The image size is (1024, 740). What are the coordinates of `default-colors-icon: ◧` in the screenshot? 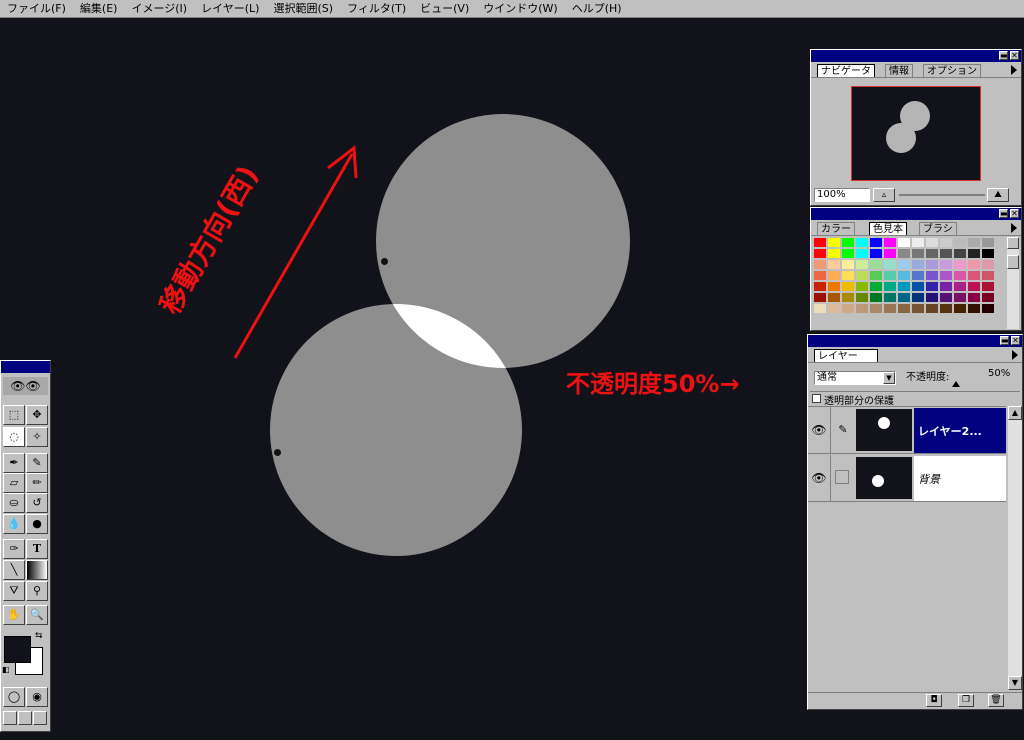 It's located at (6, 669).